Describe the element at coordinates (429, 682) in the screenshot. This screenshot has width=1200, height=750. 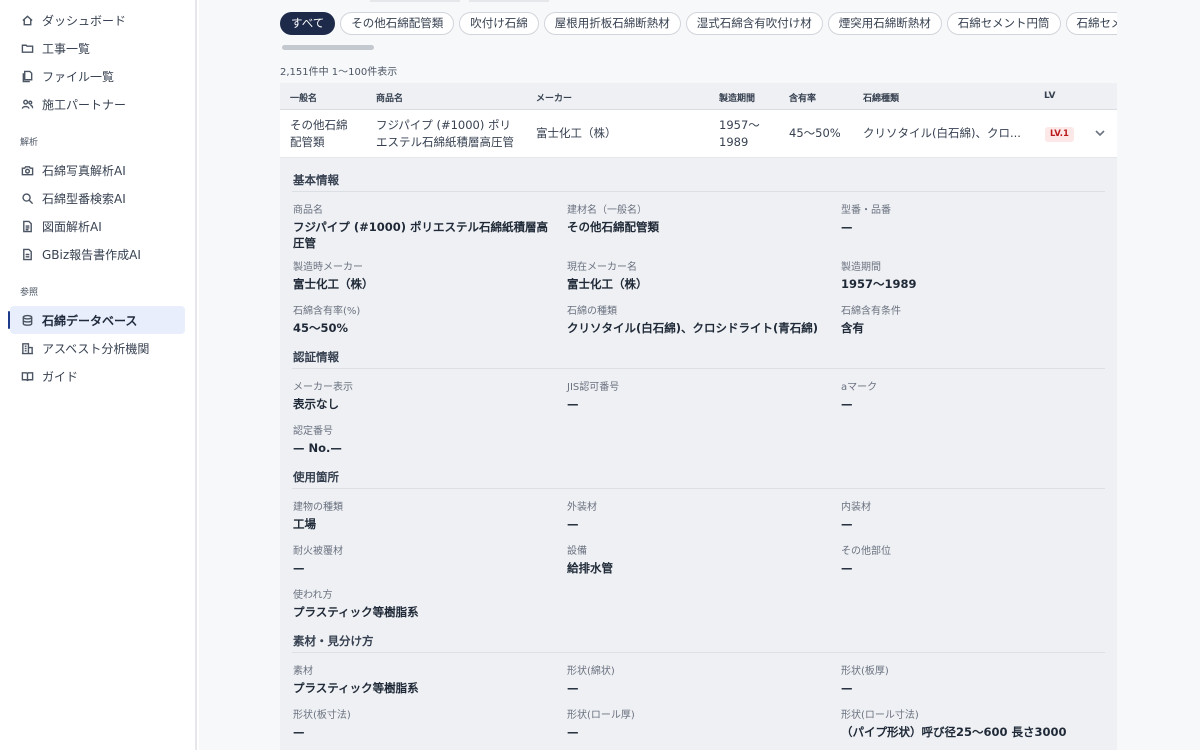
I see `detail-field: 素材 プラスティック等樹脂系` at that location.